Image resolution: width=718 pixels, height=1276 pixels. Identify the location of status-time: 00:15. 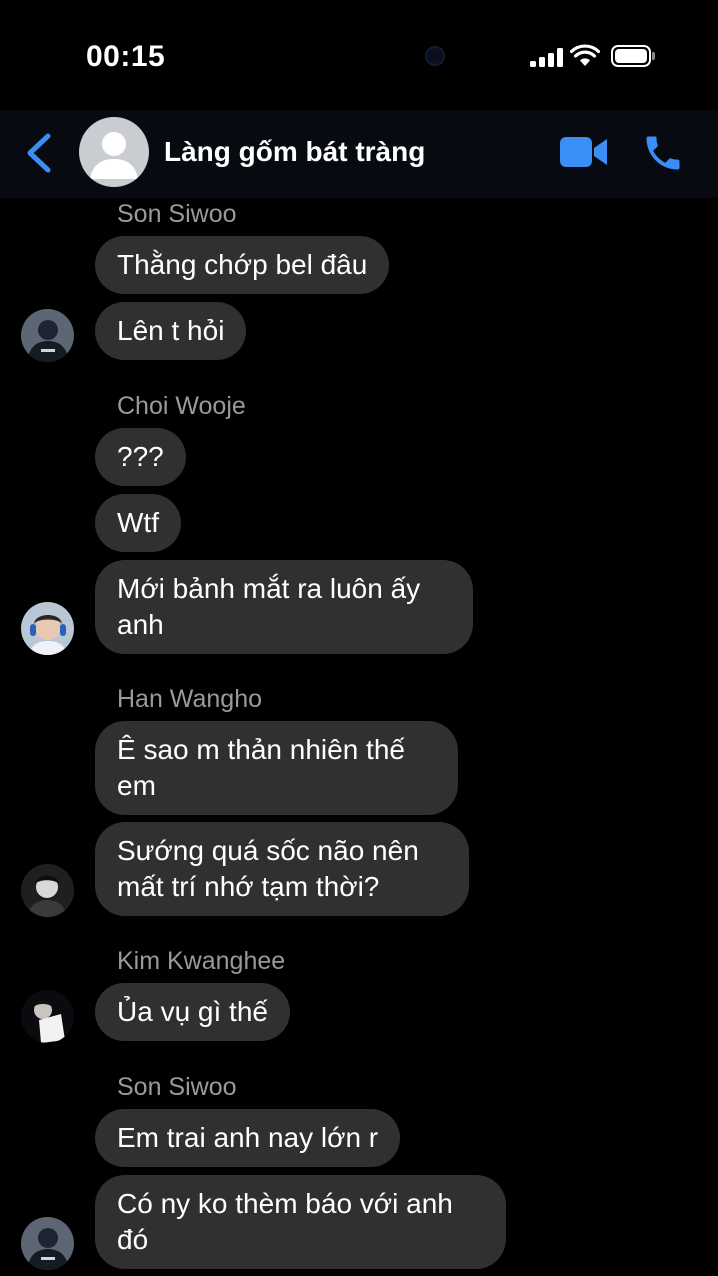
(126, 56).